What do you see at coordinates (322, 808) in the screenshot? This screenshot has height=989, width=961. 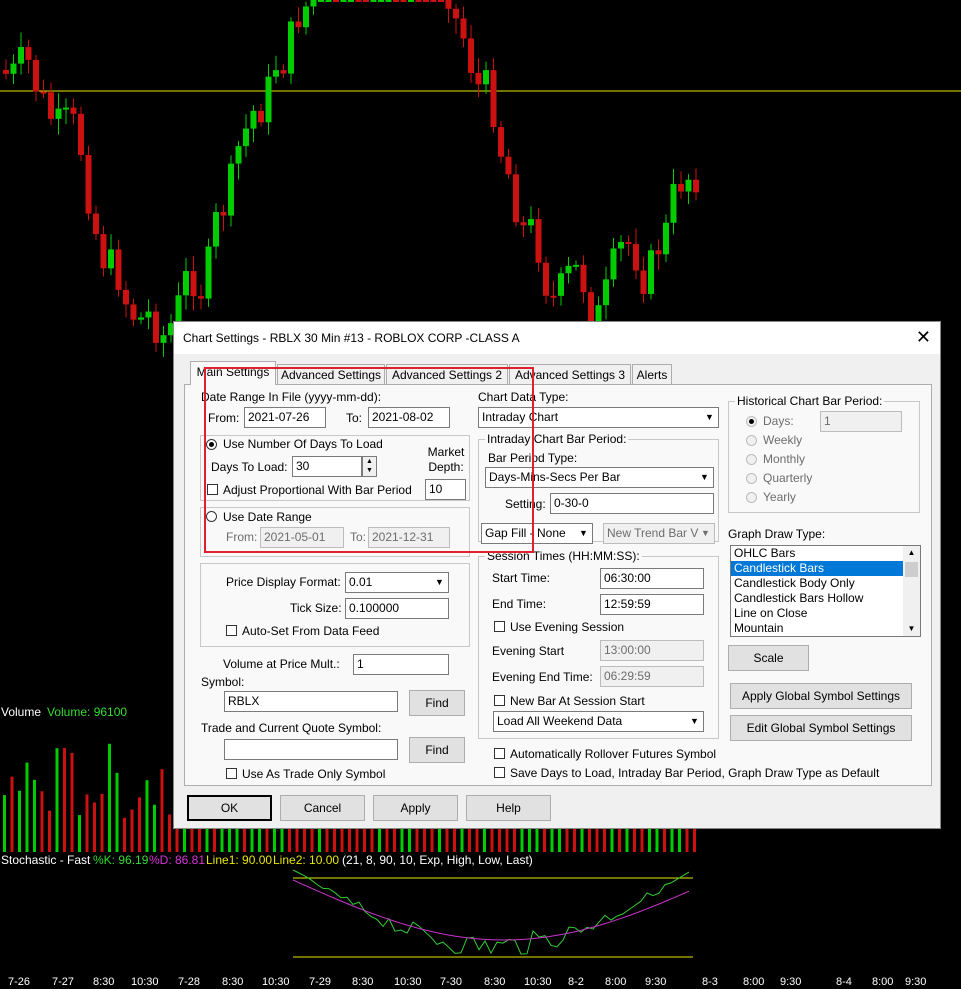 I see `cancel-button: Cancel` at bounding box center [322, 808].